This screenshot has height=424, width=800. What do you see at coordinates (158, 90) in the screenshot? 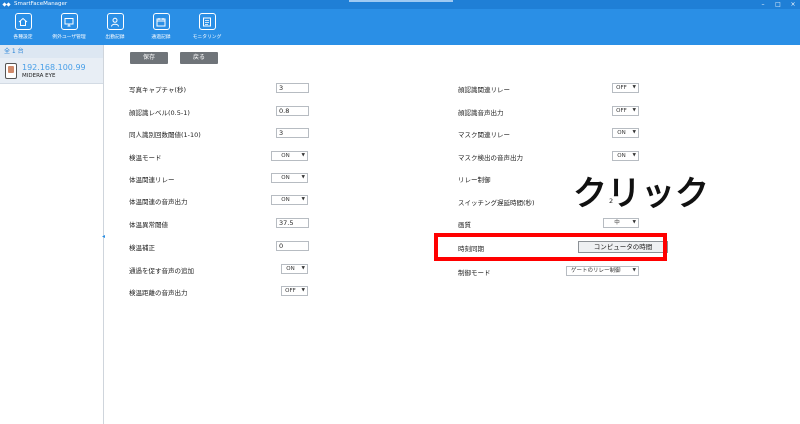
I see `setting-label: 写真キャプチャ(秒)` at bounding box center [158, 90].